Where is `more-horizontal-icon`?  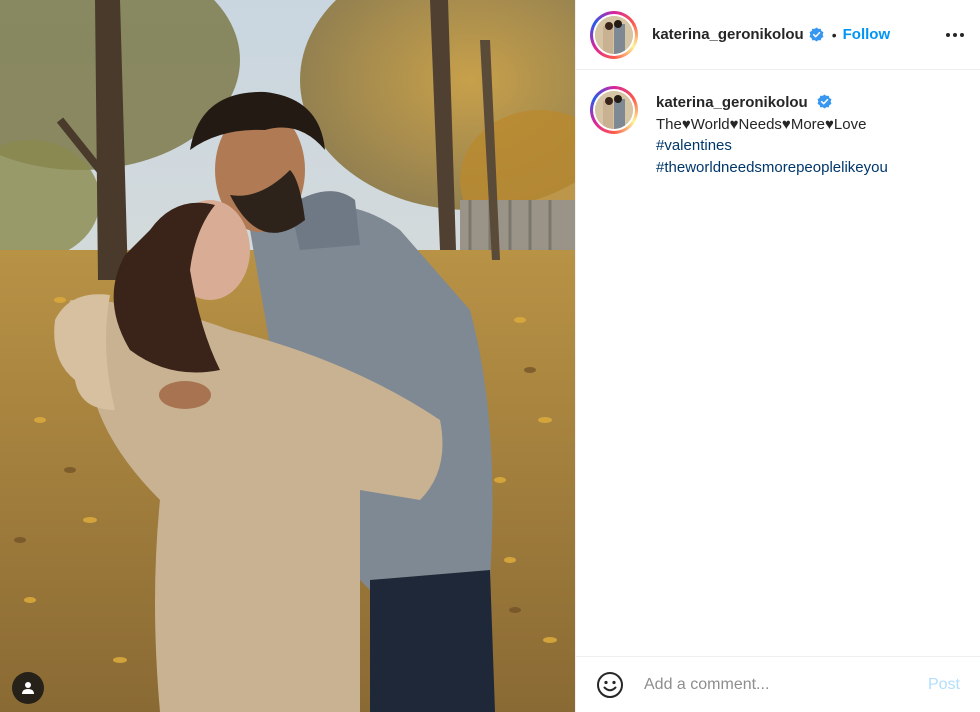 more-horizontal-icon is located at coordinates (955, 35).